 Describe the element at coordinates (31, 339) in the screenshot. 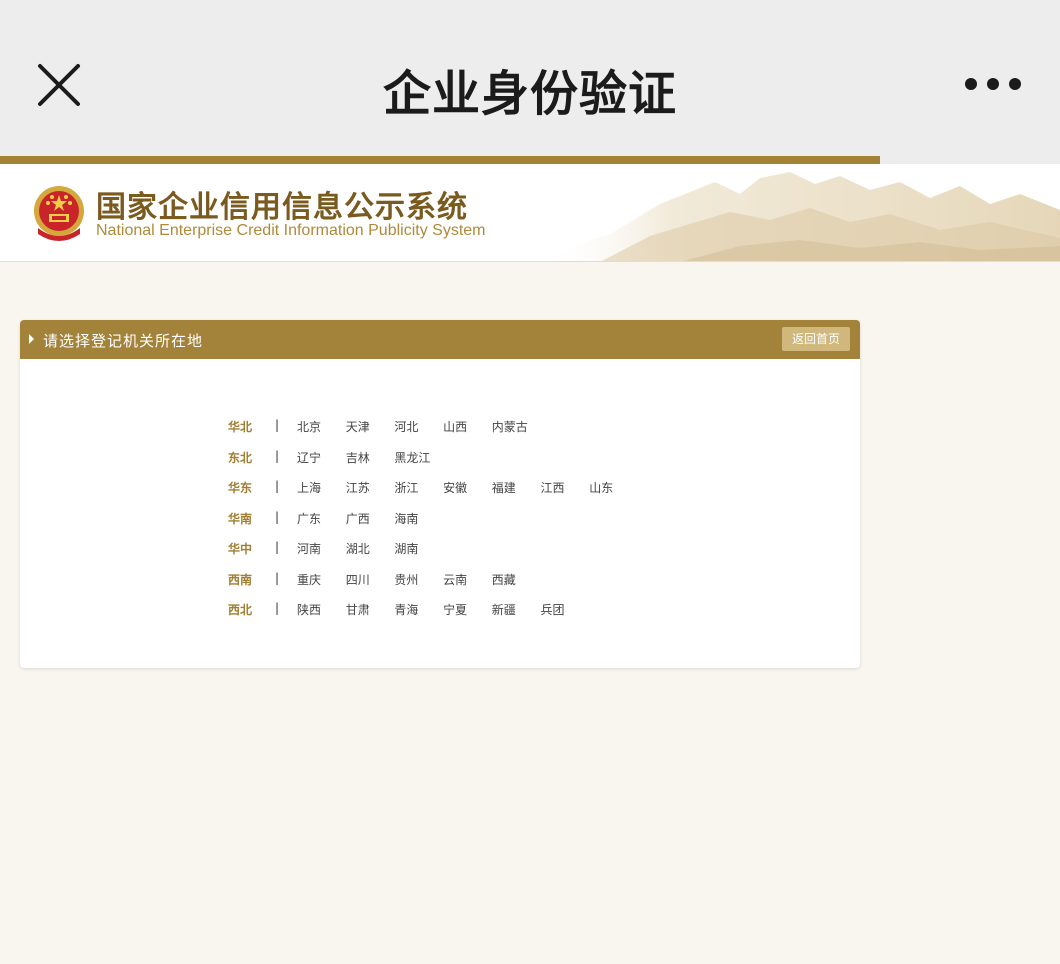

I see `caret-right-icon` at that location.